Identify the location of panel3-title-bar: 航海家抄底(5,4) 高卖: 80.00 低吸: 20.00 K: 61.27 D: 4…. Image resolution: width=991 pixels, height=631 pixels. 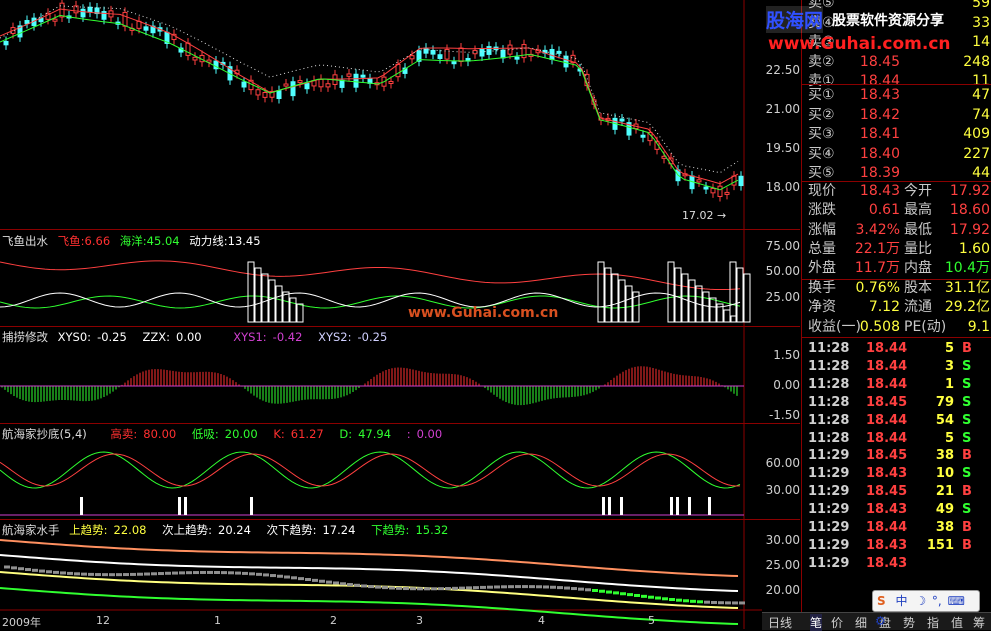
(222, 434).